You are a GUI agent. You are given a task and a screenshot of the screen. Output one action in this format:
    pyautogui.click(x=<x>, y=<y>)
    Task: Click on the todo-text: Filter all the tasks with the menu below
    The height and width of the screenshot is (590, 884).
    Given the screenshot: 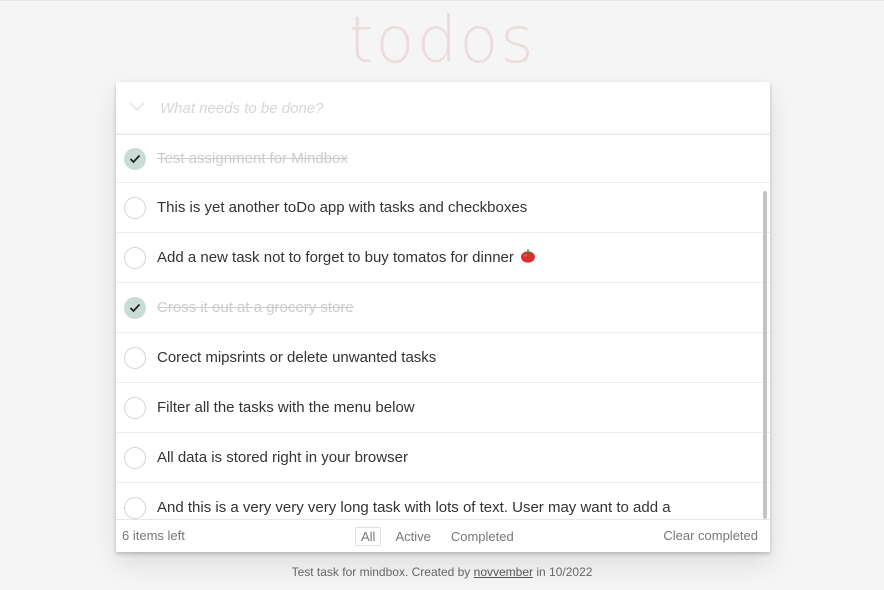 What is the action you would take?
    pyautogui.click(x=456, y=407)
    